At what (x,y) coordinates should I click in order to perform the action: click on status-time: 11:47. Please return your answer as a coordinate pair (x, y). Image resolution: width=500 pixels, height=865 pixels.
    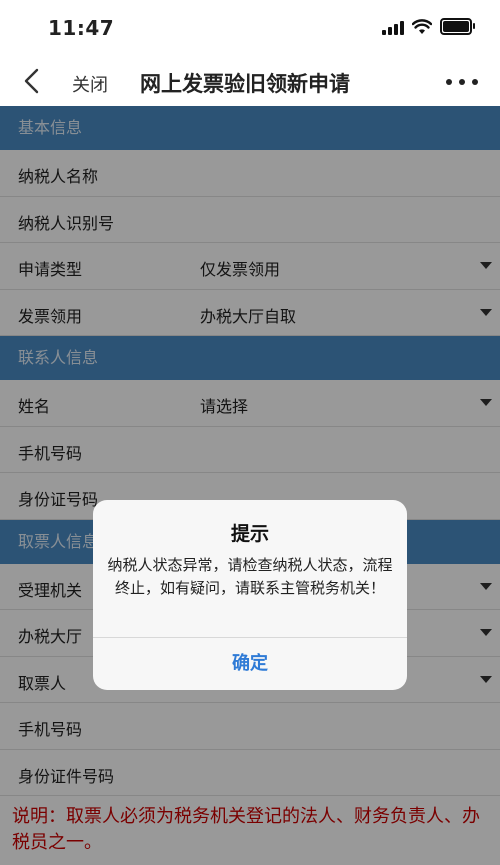
    Looking at the image, I should click on (81, 28).